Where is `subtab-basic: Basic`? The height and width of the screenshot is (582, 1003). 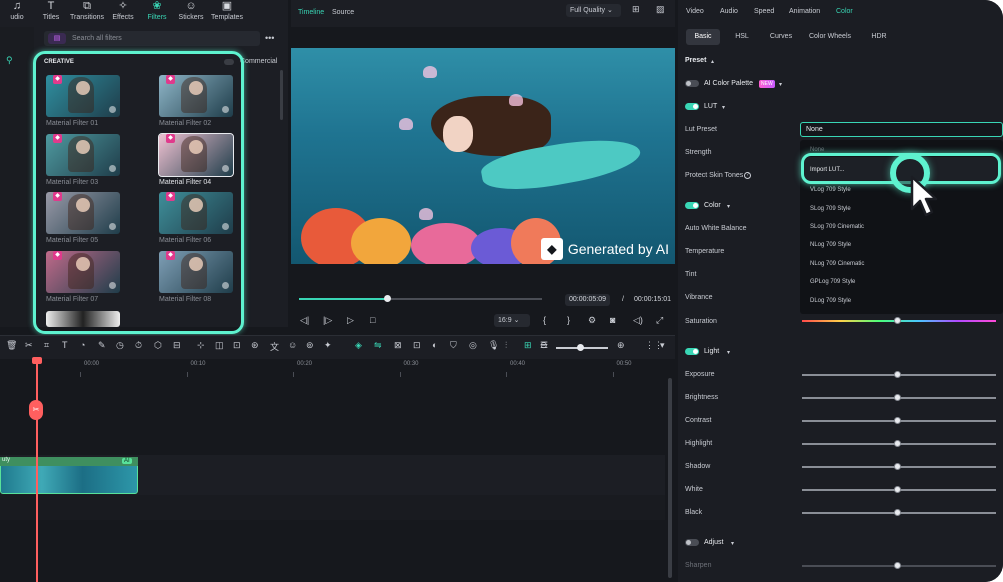
subtab-basic: Basic is located at coordinates (703, 37).